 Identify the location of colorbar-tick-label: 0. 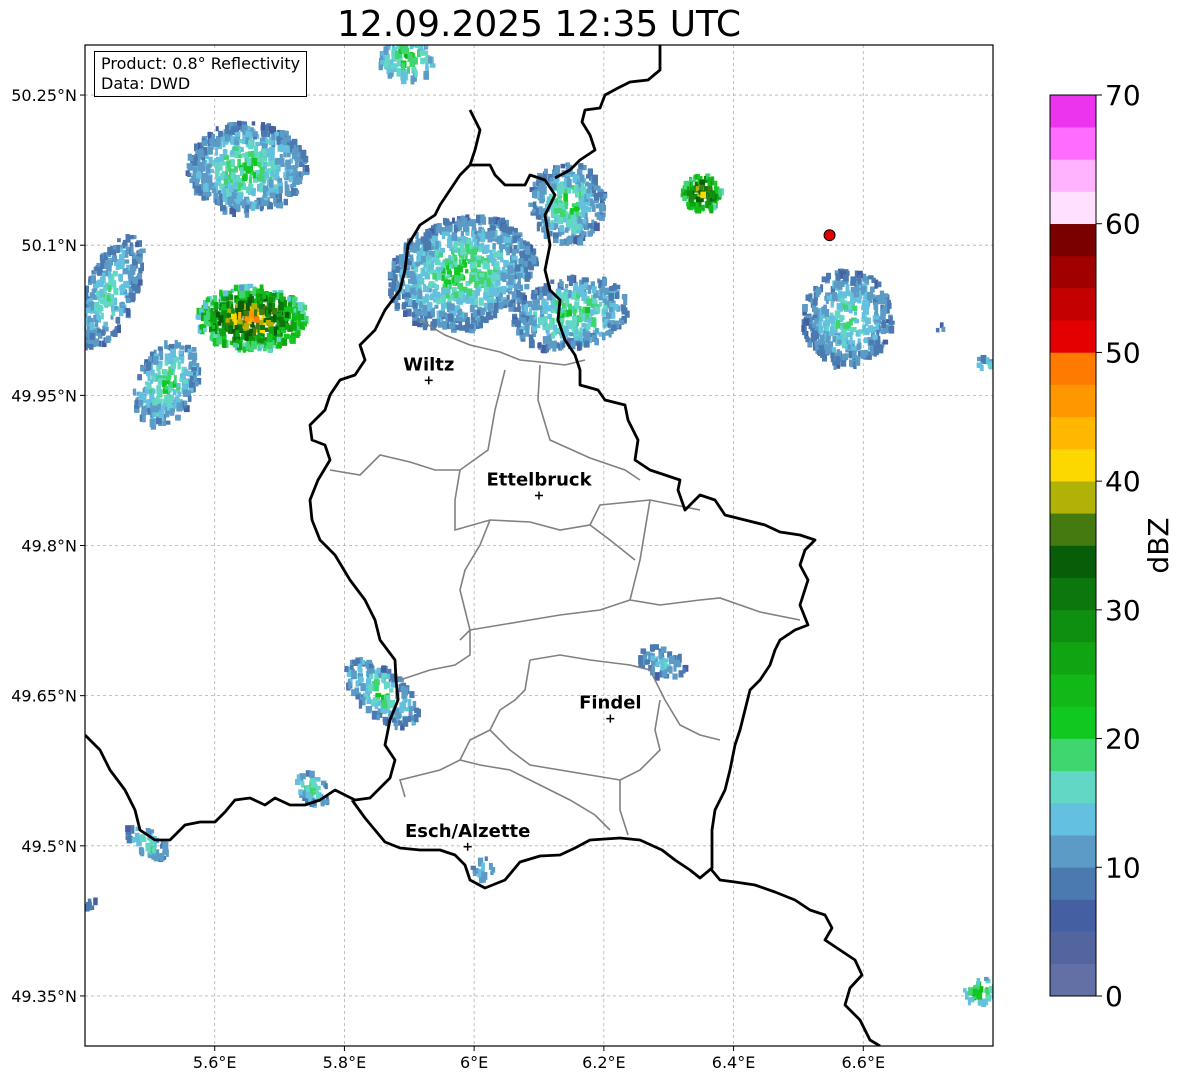
(1114, 996).